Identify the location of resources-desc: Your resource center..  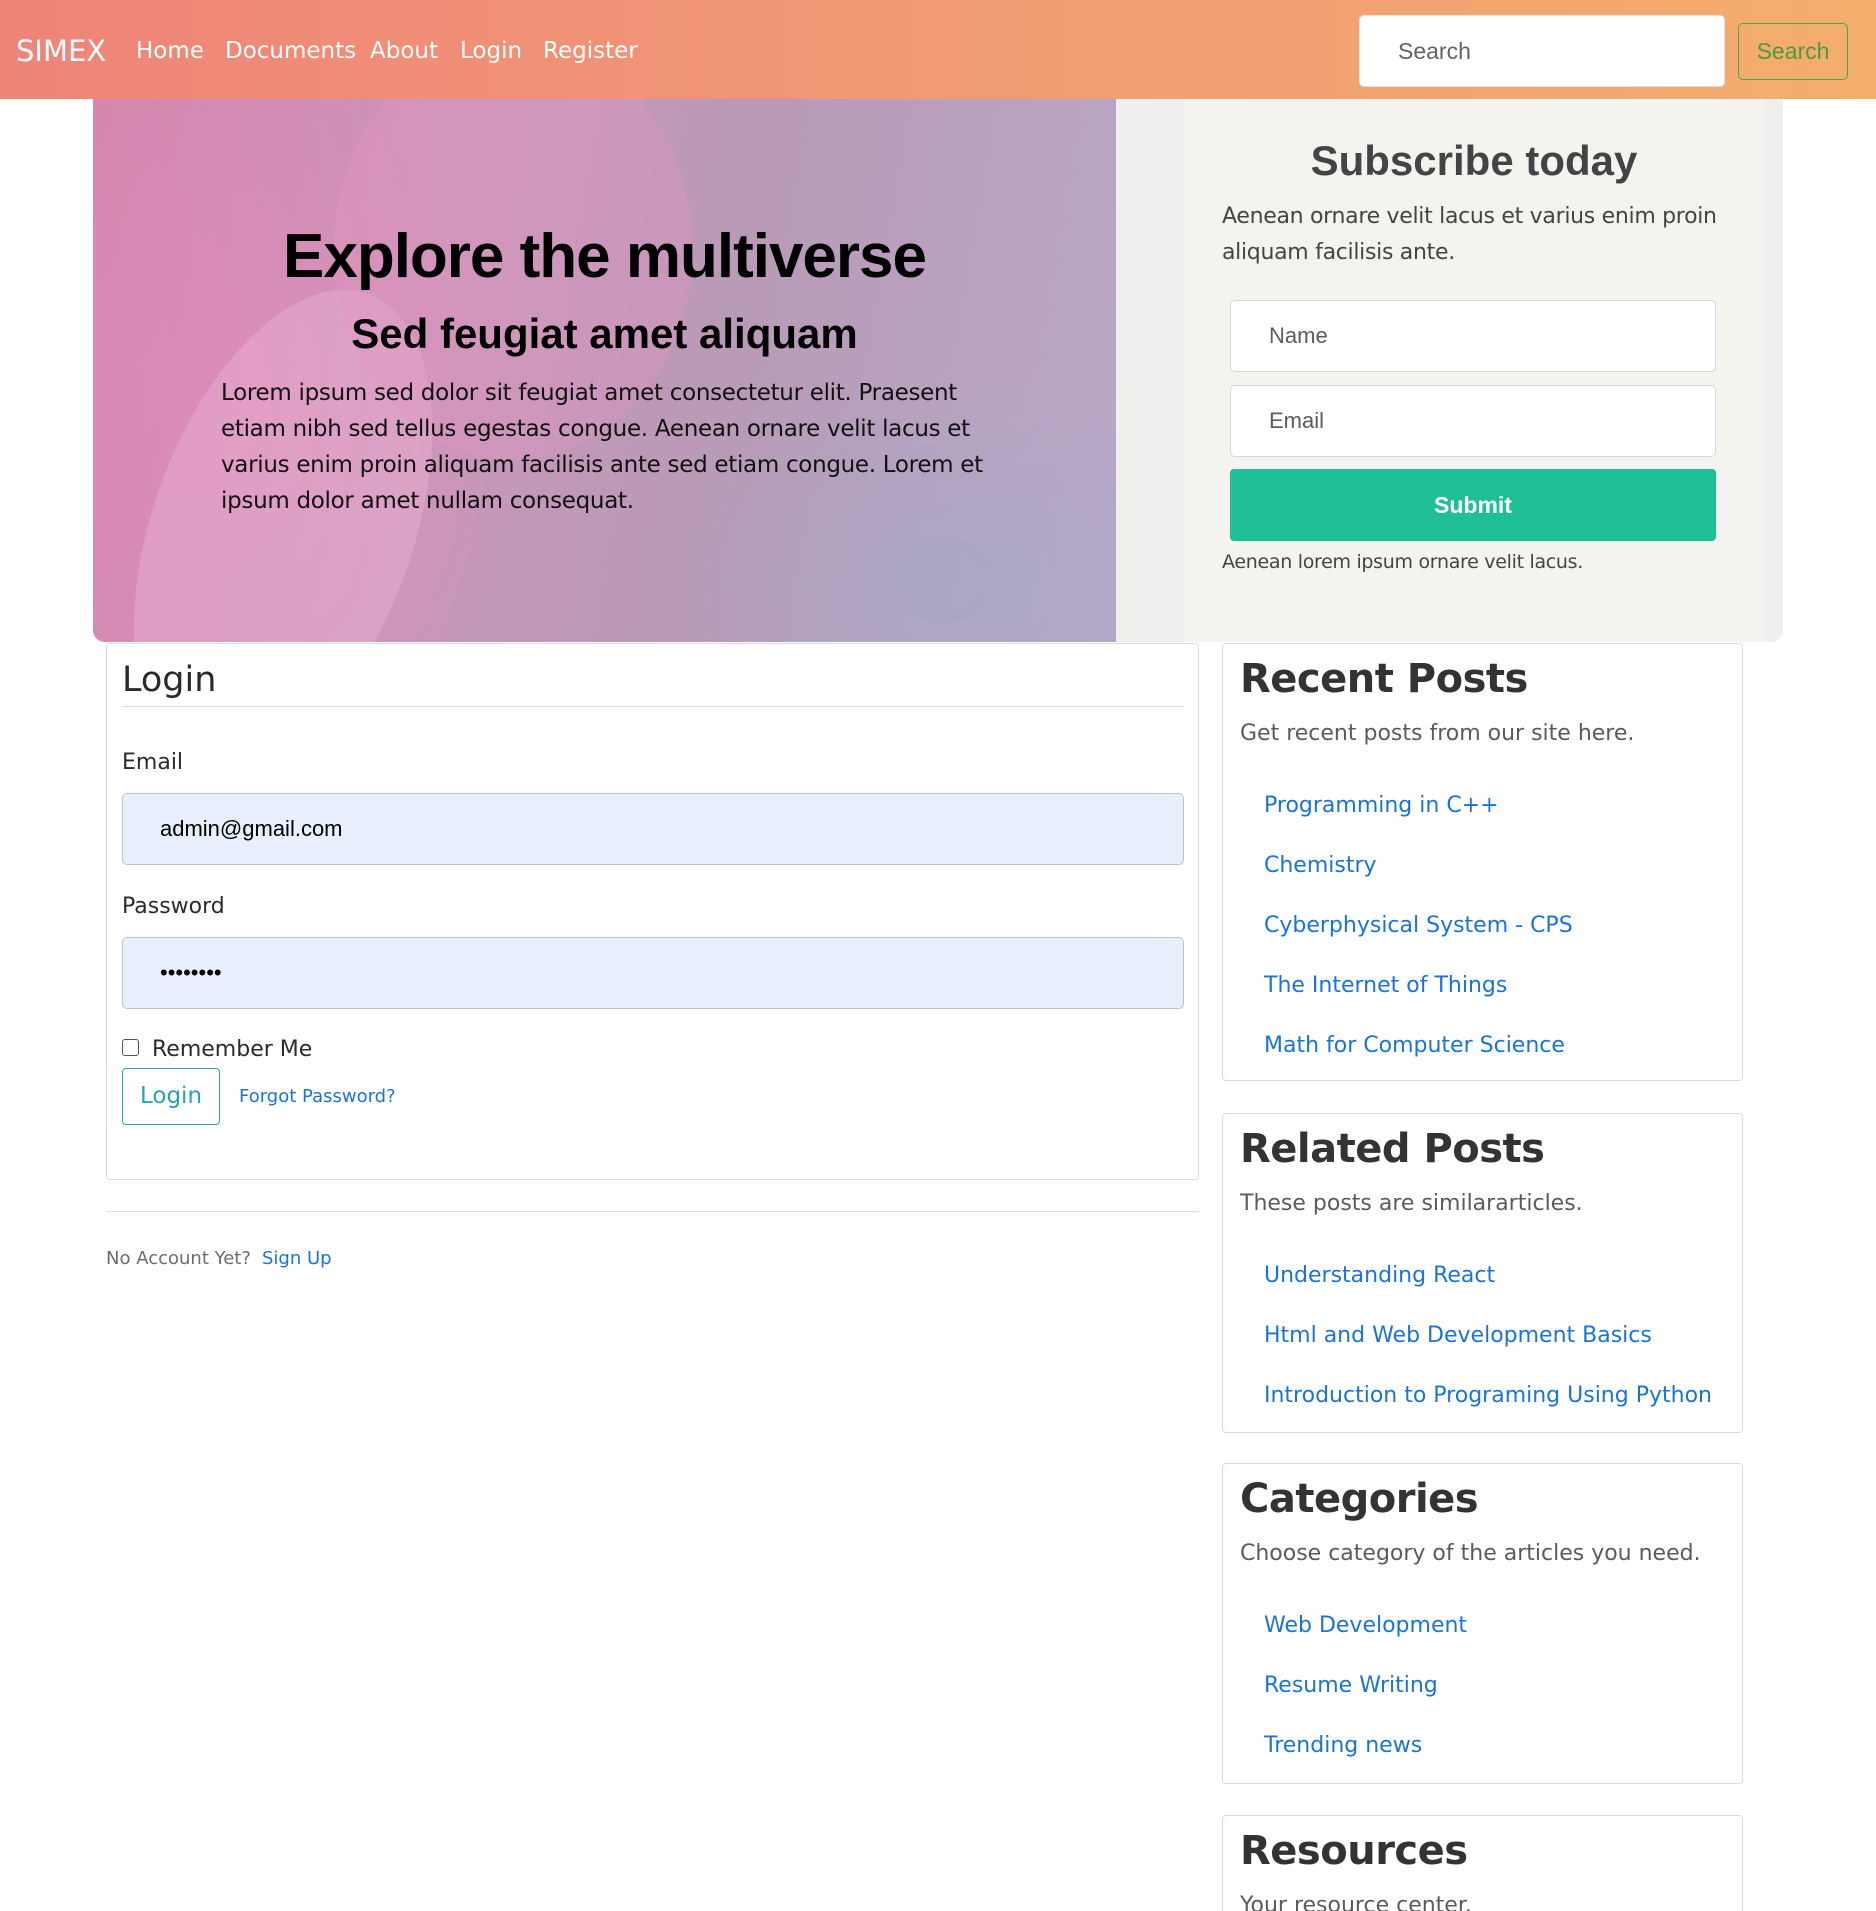
(1356, 1902).